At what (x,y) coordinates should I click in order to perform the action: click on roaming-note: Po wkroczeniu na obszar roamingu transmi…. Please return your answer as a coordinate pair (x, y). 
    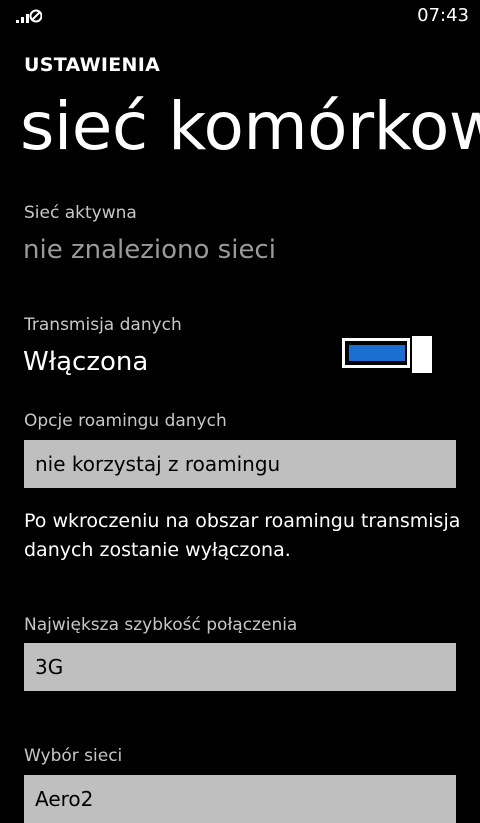
    Looking at the image, I should click on (242, 535).